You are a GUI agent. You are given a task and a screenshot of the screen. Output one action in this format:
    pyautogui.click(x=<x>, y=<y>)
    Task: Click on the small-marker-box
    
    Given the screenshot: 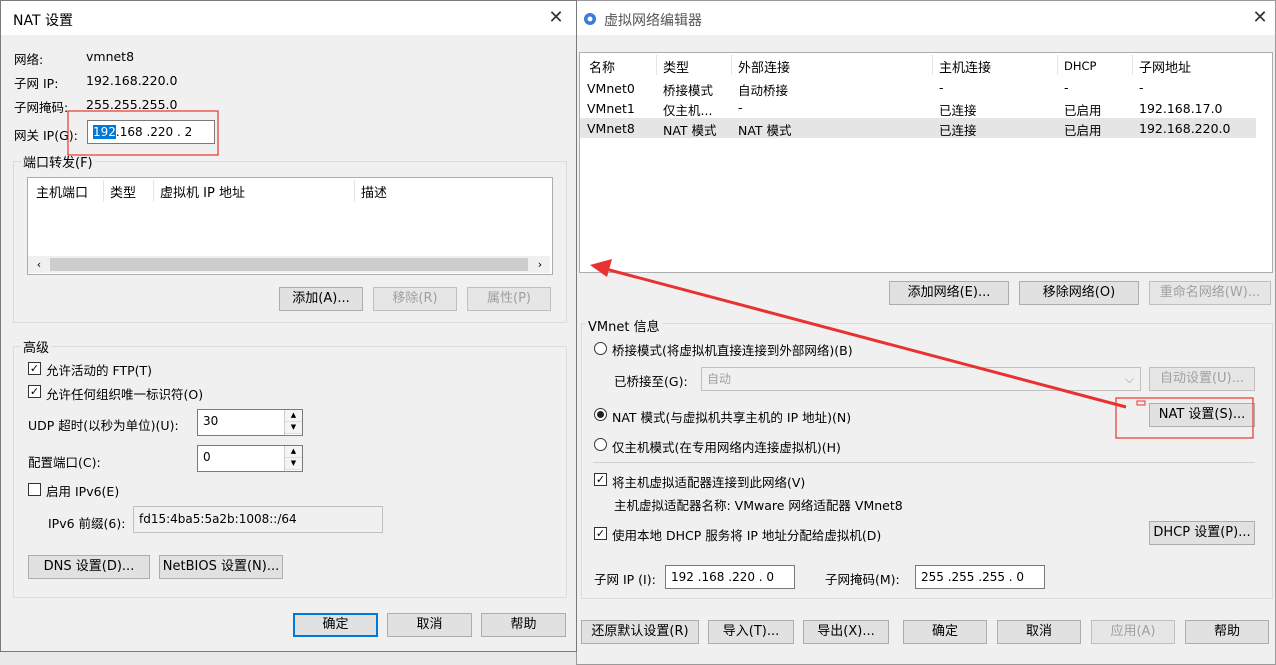 What is the action you would take?
    pyautogui.click(x=1141, y=403)
    